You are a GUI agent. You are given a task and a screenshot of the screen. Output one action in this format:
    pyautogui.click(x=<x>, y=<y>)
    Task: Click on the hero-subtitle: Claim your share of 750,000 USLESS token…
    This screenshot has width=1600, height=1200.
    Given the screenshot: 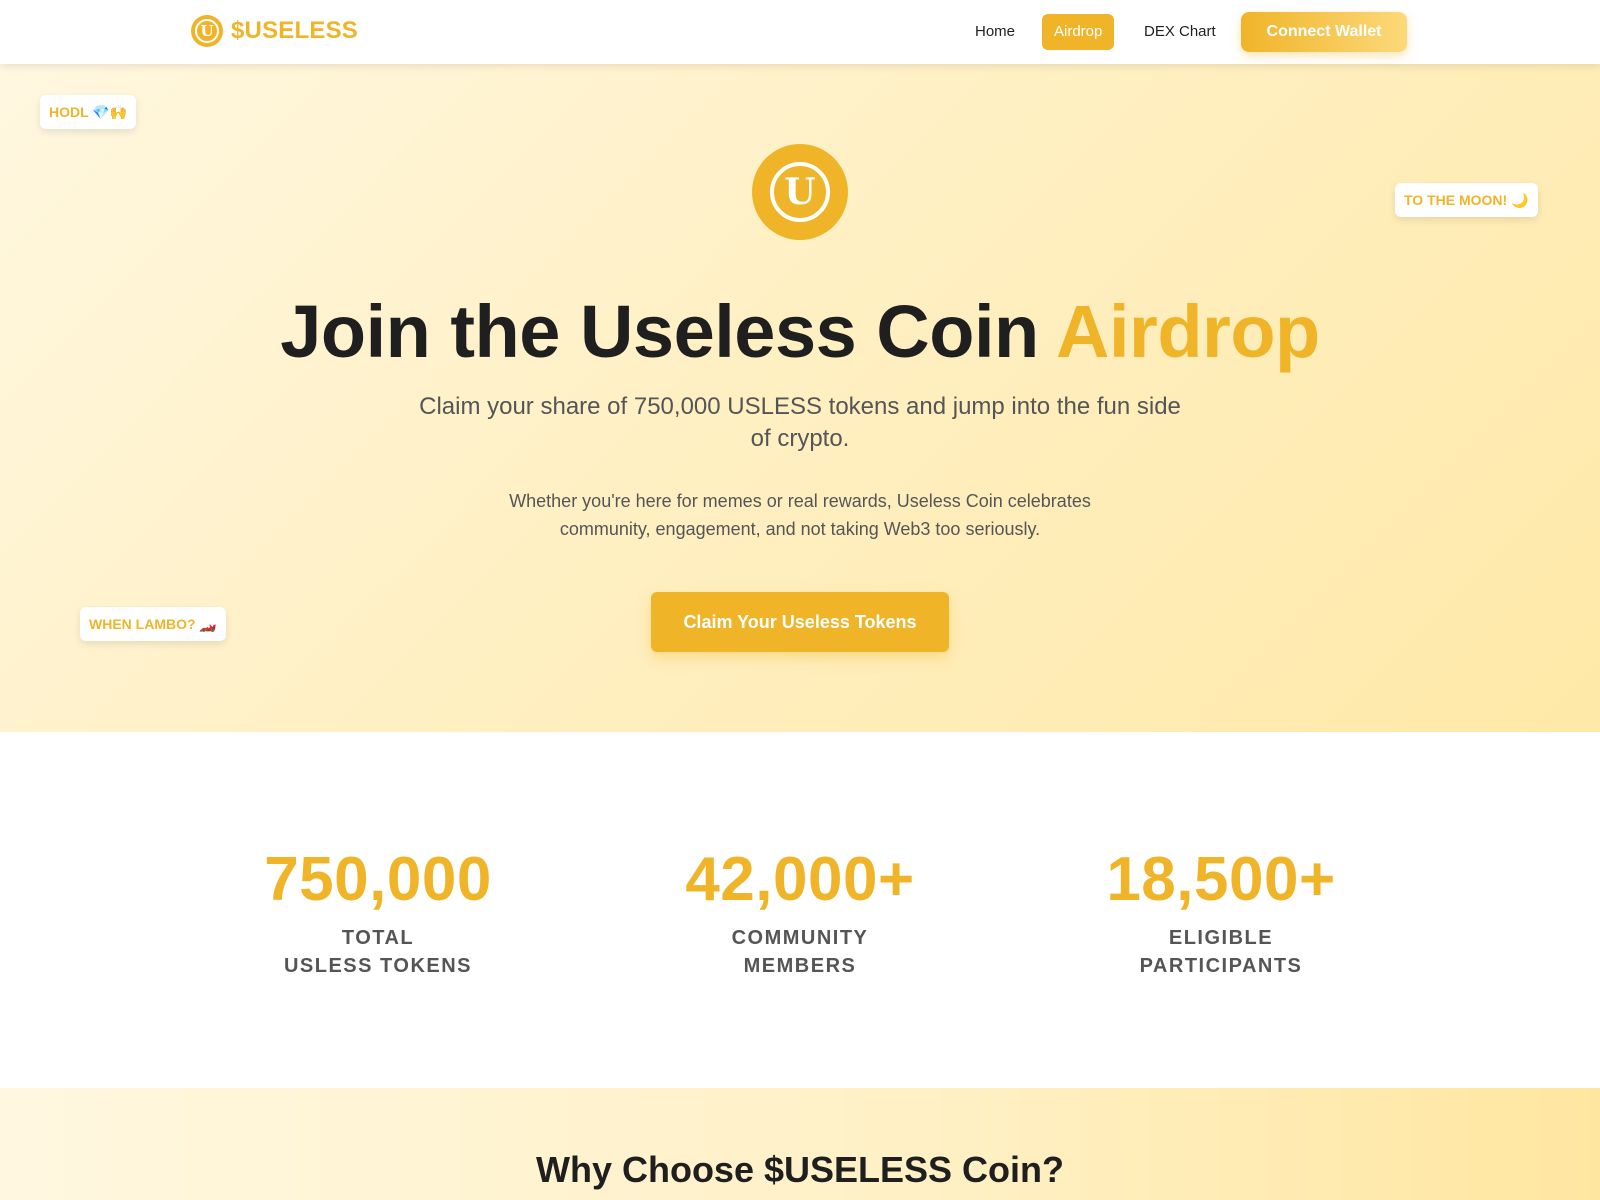 What is the action you would take?
    pyautogui.click(x=800, y=422)
    